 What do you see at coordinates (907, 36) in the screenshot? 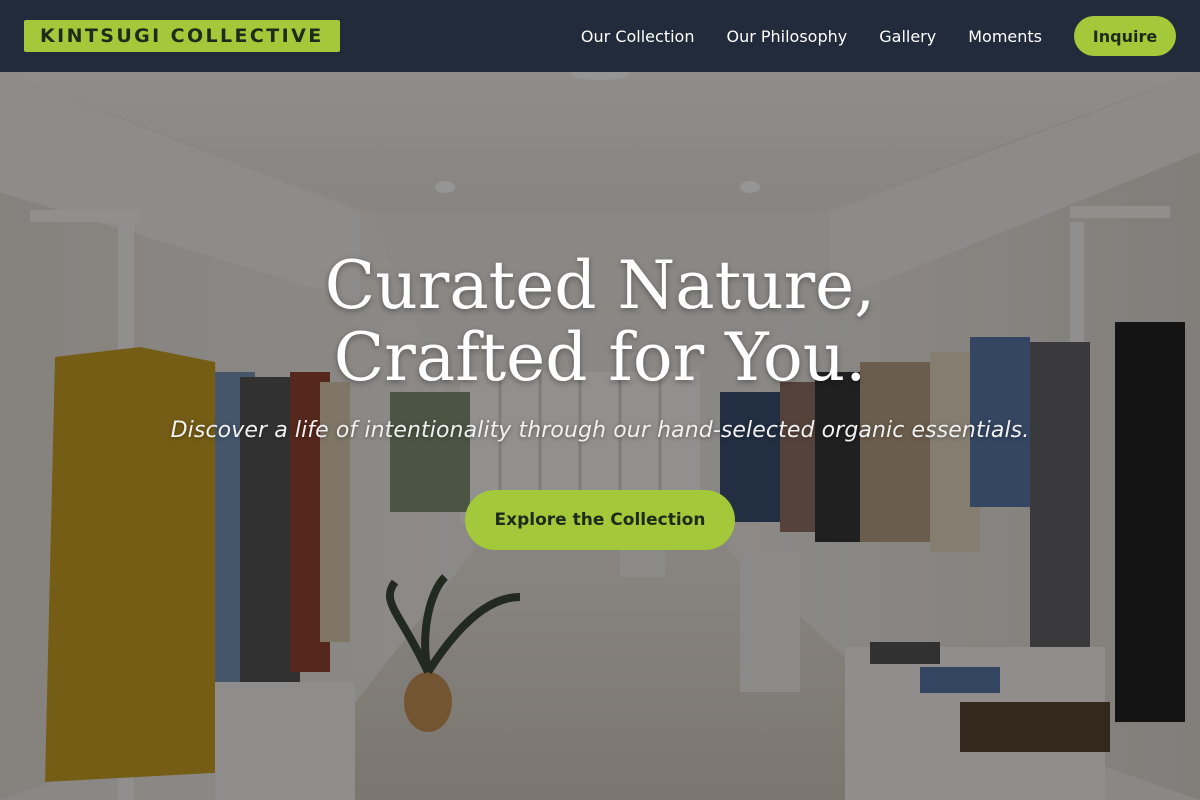
I see `nav-link-gallery: Gallery` at bounding box center [907, 36].